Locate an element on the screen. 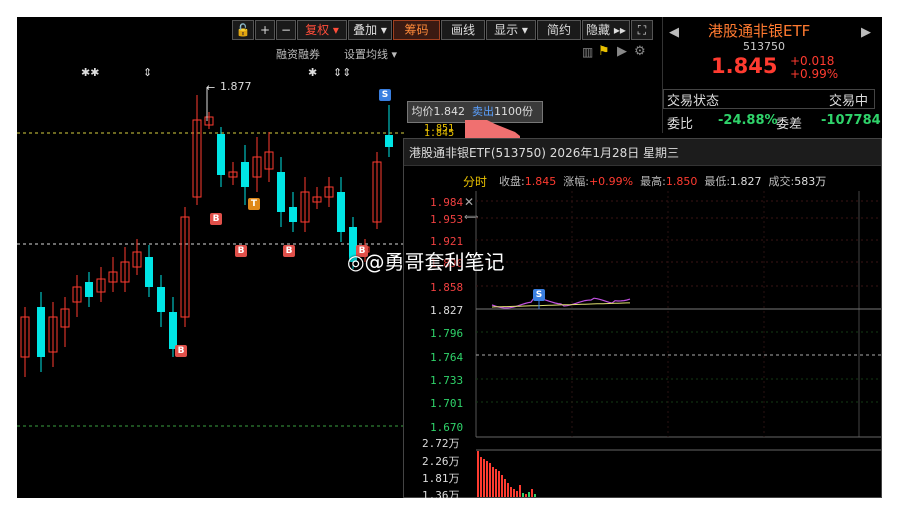 The height and width of the screenshot is (515, 899). weibi-label: 委比 is located at coordinates (680, 124).